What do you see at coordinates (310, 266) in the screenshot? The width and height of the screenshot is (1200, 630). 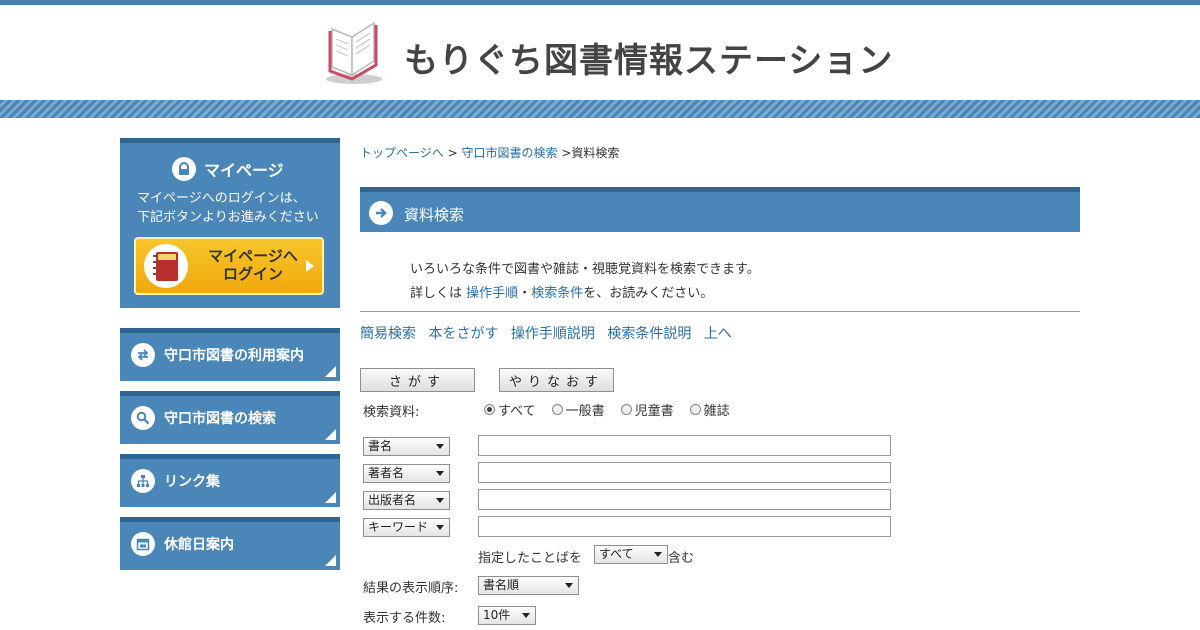 I see `arrow-right-icon` at bounding box center [310, 266].